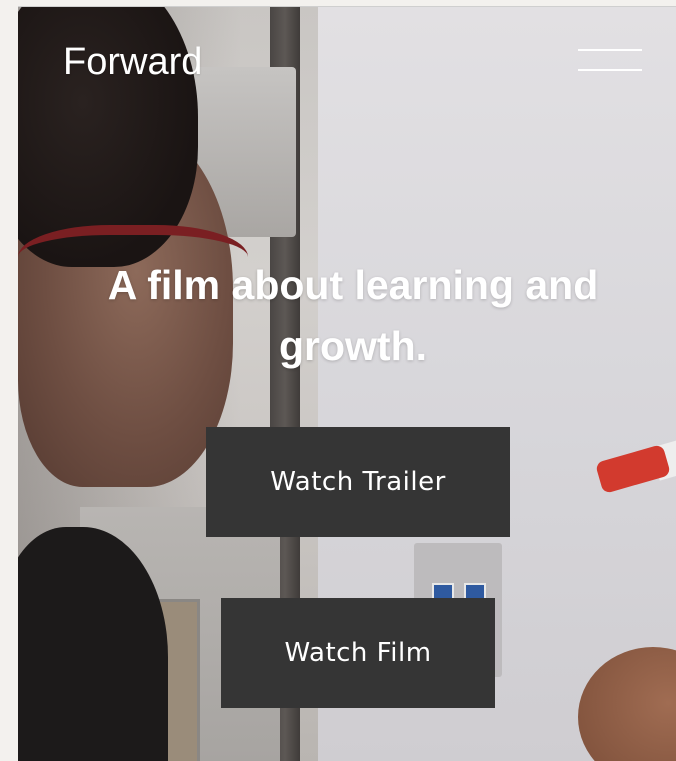 This screenshot has height=761, width=676. I want to click on menu-line-top, so click(610, 50).